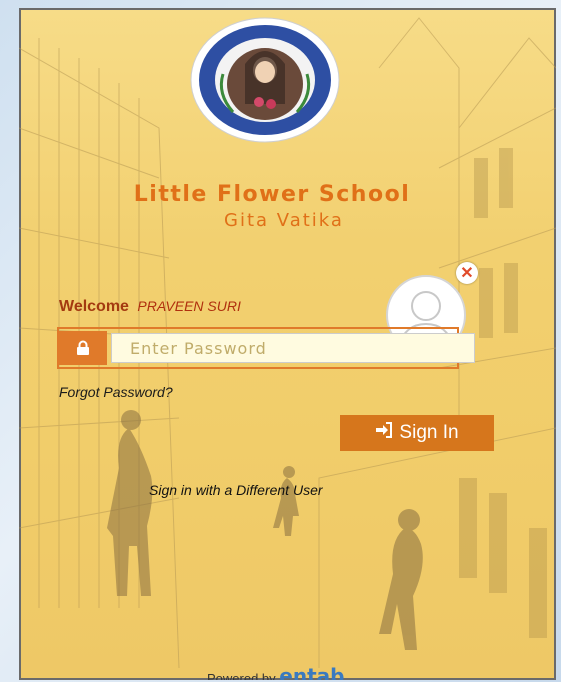 The width and height of the screenshot is (561, 682). I want to click on lock-icon, so click(83, 347).